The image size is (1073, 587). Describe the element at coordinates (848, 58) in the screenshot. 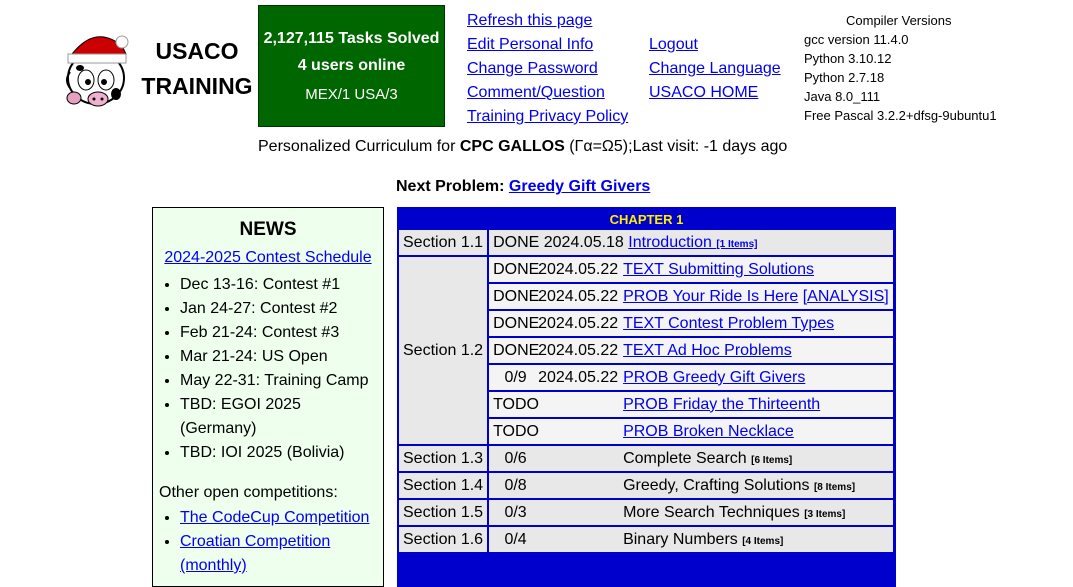

I see `compiler-item: Python 3.10.12` at that location.